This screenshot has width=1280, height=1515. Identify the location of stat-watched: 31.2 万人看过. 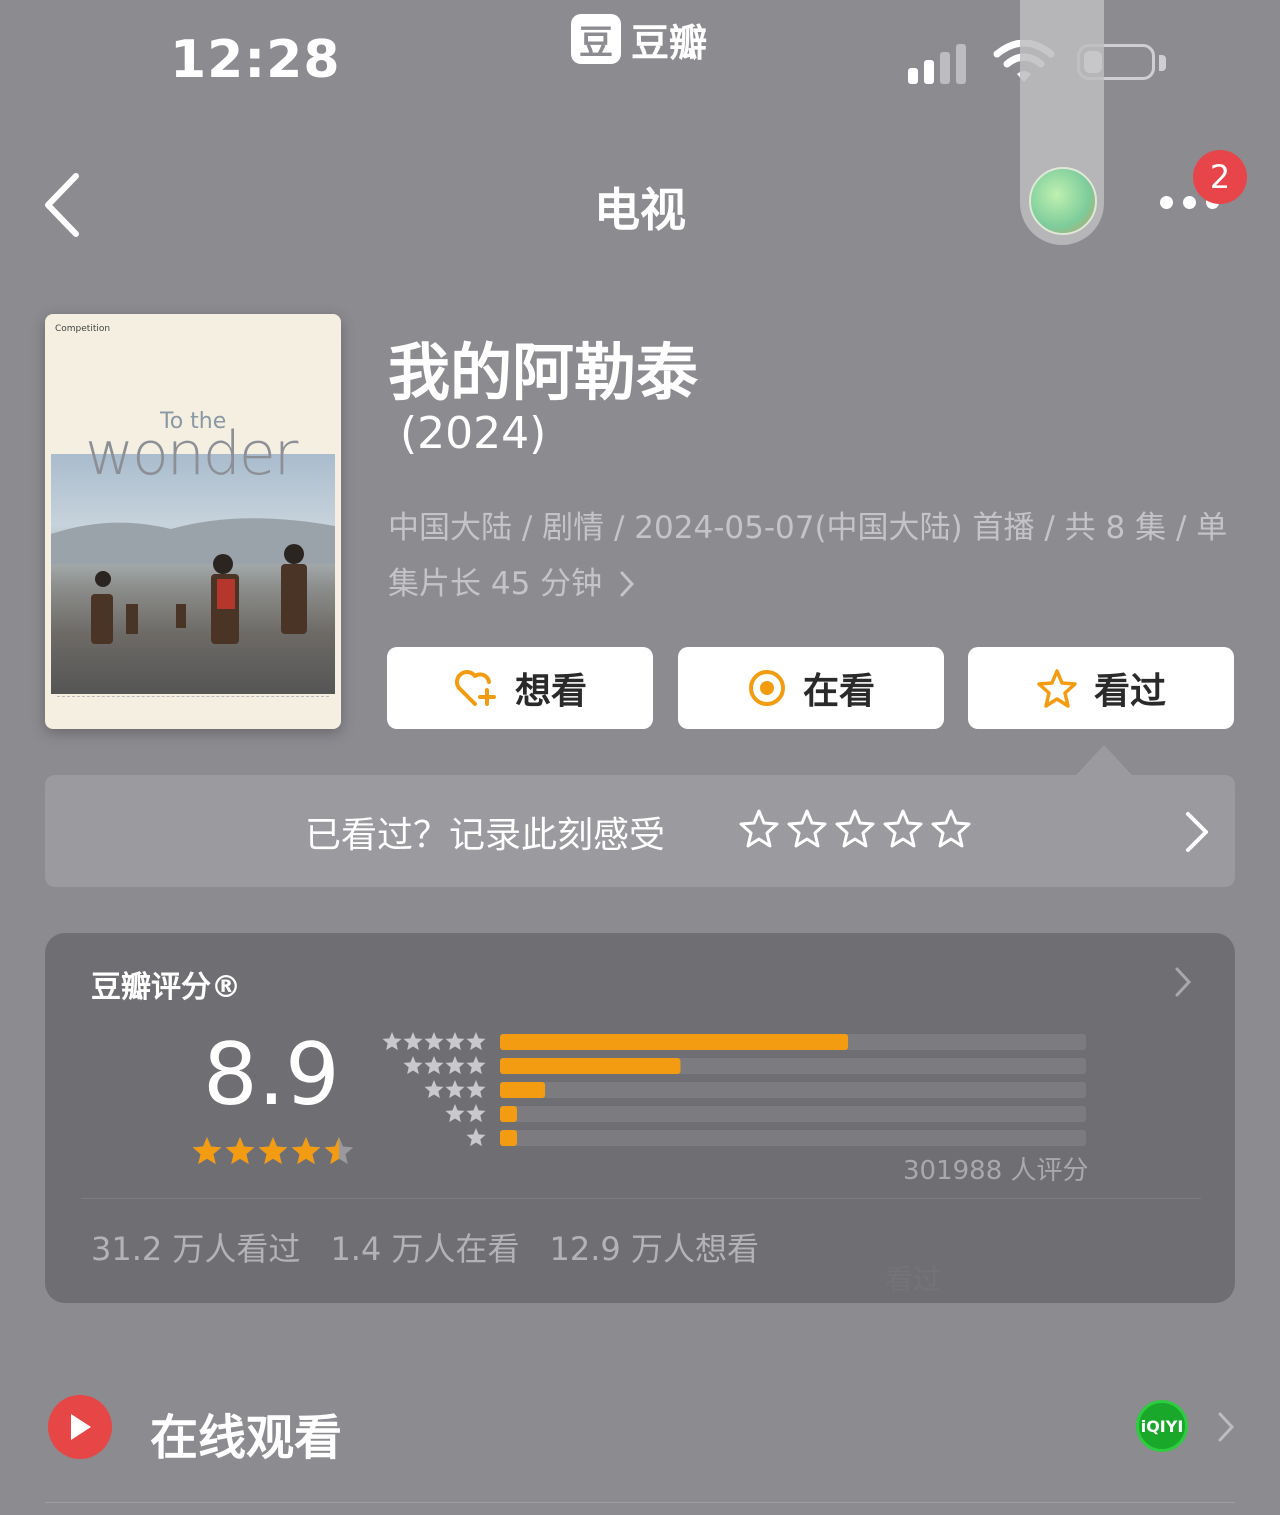
(195, 1247).